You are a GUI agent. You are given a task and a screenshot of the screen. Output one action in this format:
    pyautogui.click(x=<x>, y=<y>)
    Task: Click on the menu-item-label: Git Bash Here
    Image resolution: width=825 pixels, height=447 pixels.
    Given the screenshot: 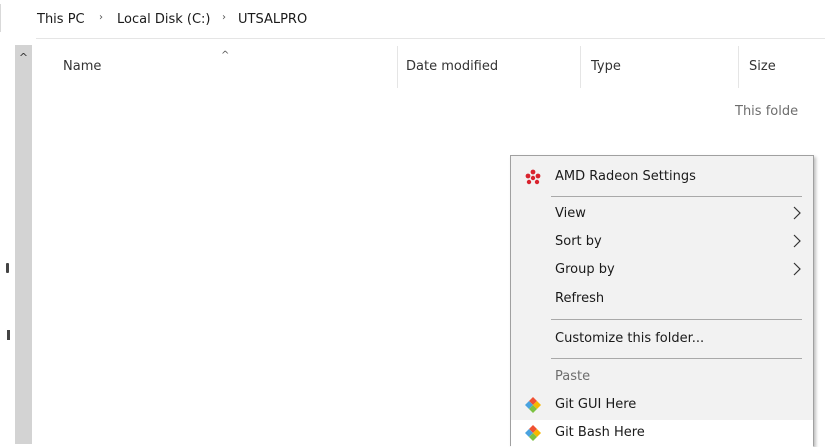 What is the action you would take?
    pyautogui.click(x=600, y=432)
    